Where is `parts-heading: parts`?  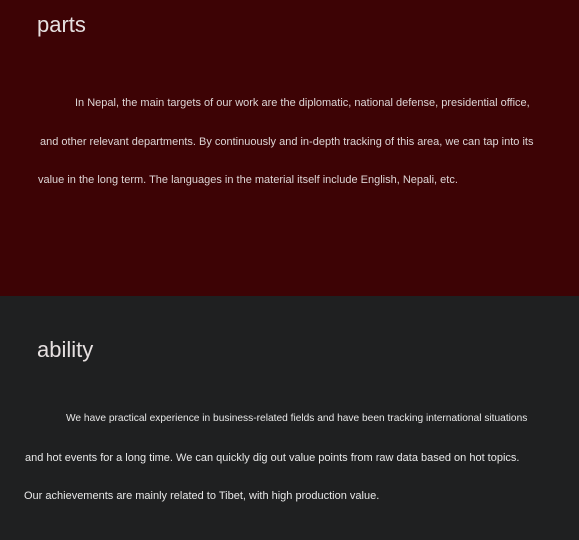
parts-heading: parts is located at coordinates (61, 24).